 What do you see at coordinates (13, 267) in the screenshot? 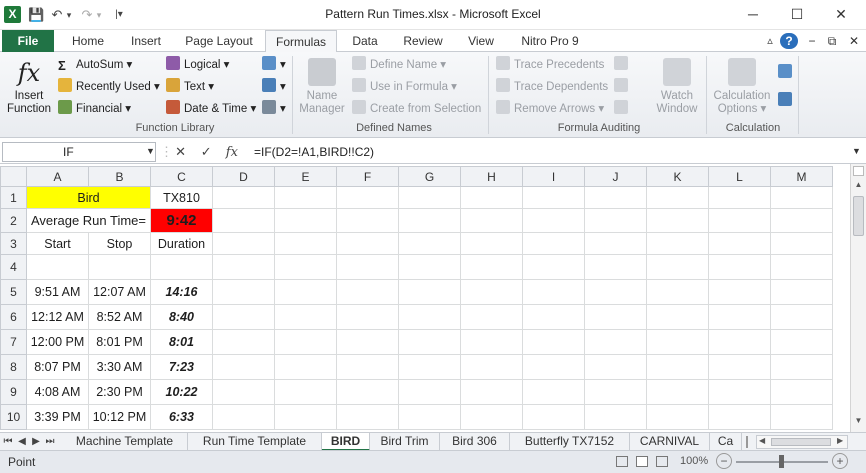
I see `row-header: 4` at bounding box center [13, 267].